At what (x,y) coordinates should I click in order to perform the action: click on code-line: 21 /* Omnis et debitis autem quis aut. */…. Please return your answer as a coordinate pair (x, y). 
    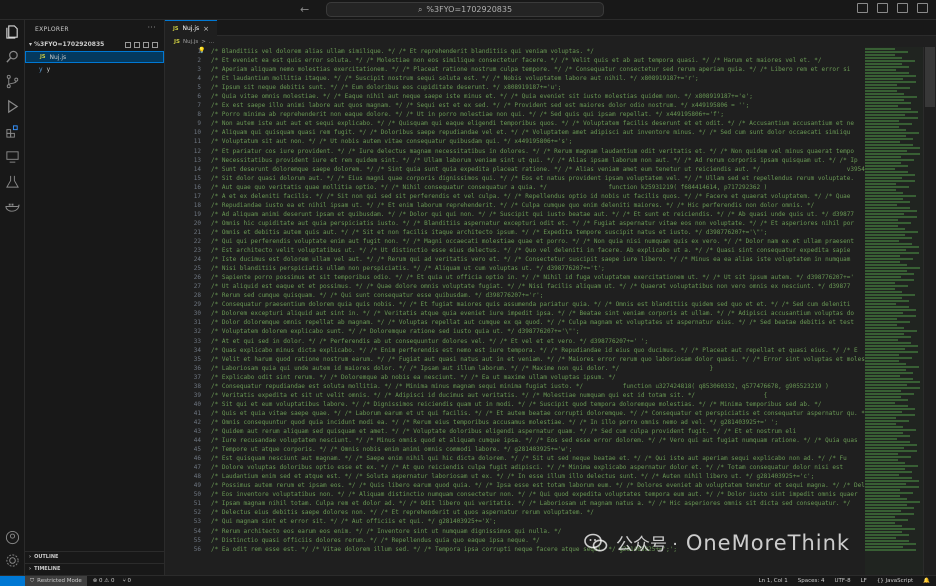
    Looking at the image, I should click on (515, 232).